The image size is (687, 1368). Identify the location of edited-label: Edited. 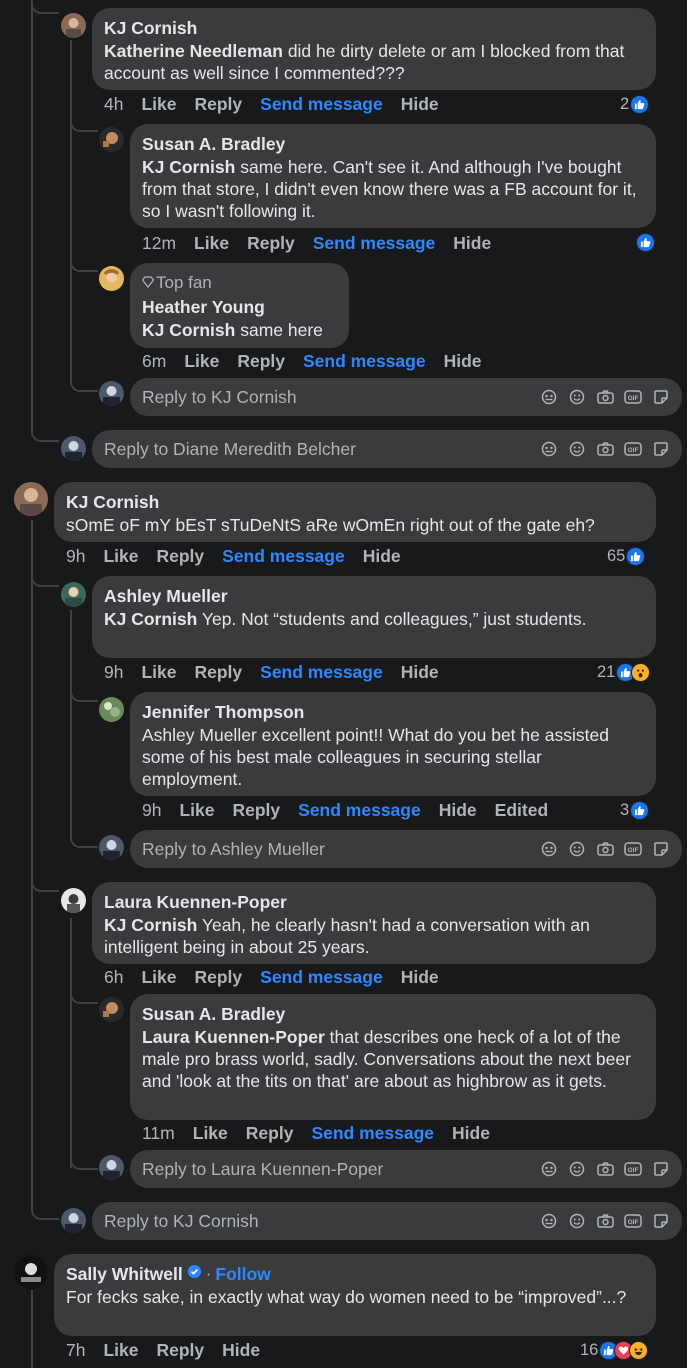
(521, 810).